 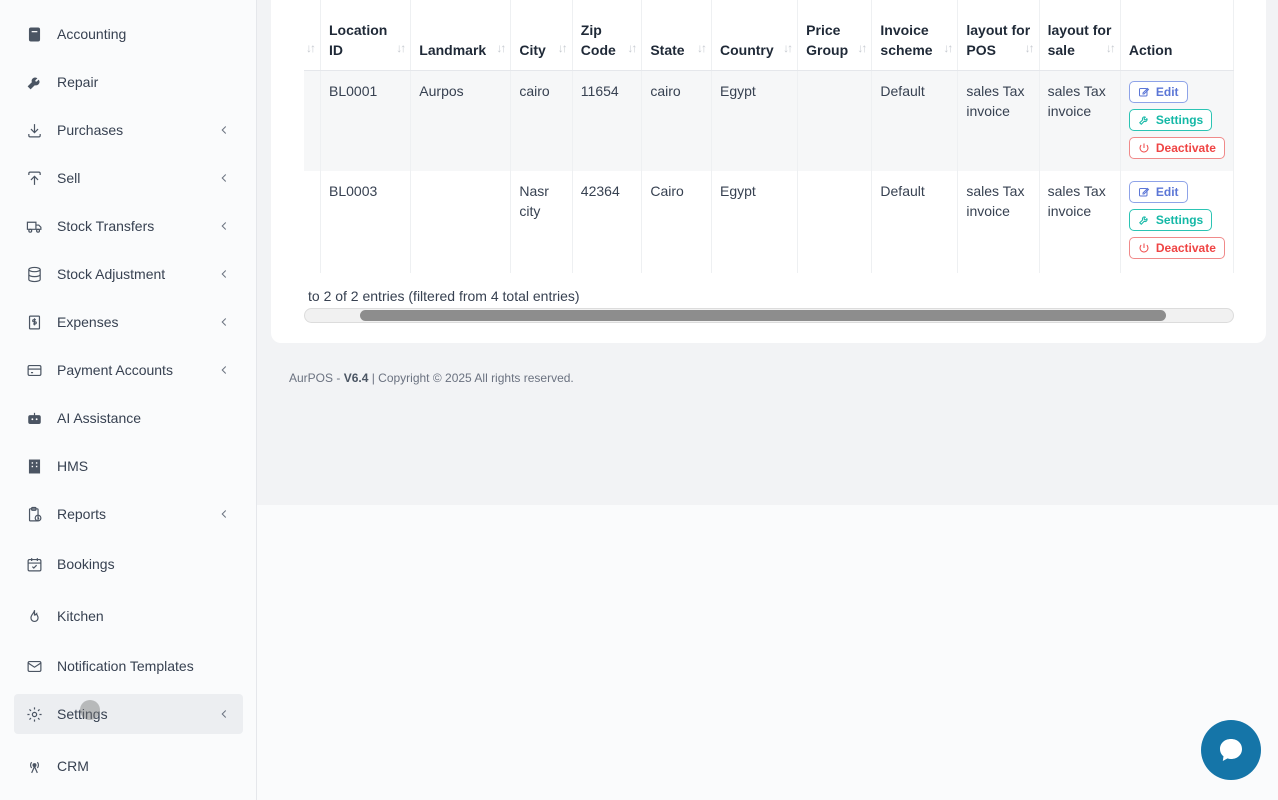 I want to click on cell-state: cairo, so click(x=676, y=120).